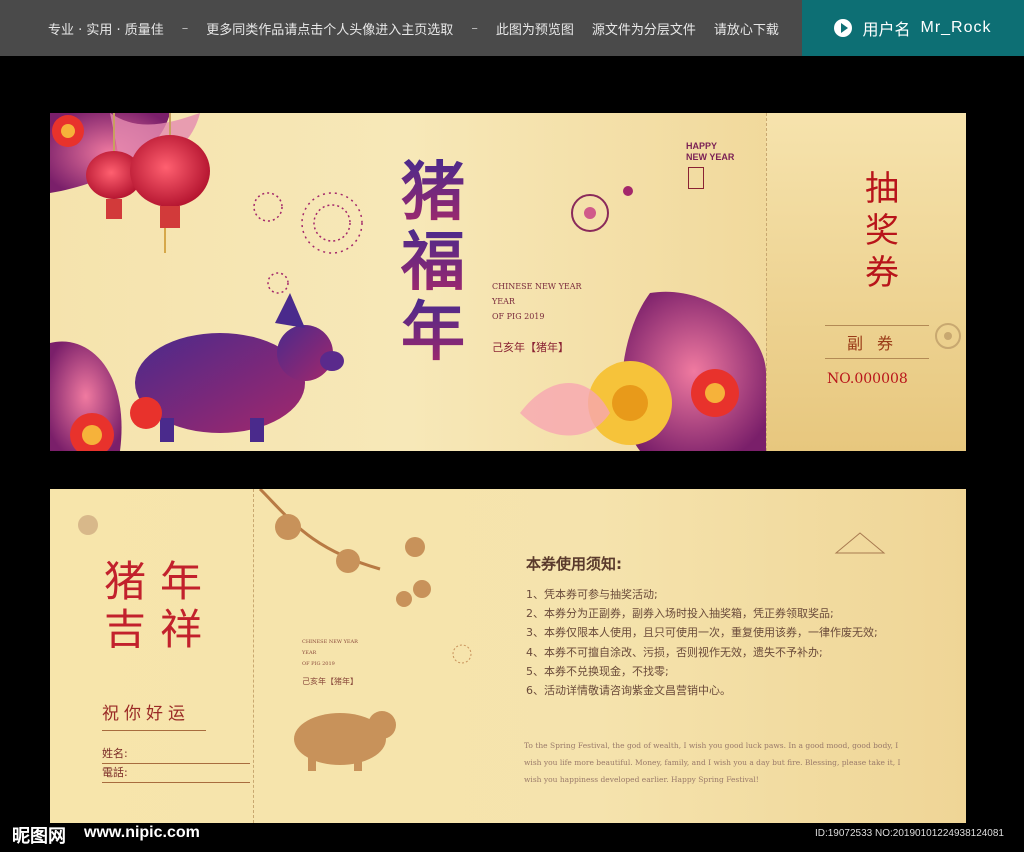 This screenshot has height=852, width=1024. Describe the element at coordinates (909, 833) in the screenshot. I see `watermark-id: ID:19072533 NO:20190101224938124081` at that location.